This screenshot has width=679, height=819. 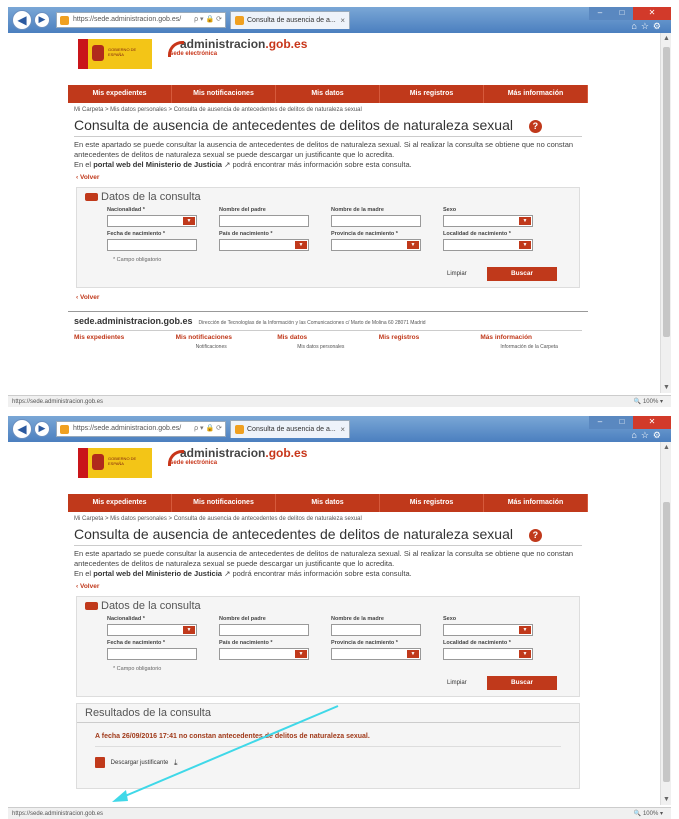 I want to click on footer-sub-item: Notificaciones, so click(x=227, y=347).